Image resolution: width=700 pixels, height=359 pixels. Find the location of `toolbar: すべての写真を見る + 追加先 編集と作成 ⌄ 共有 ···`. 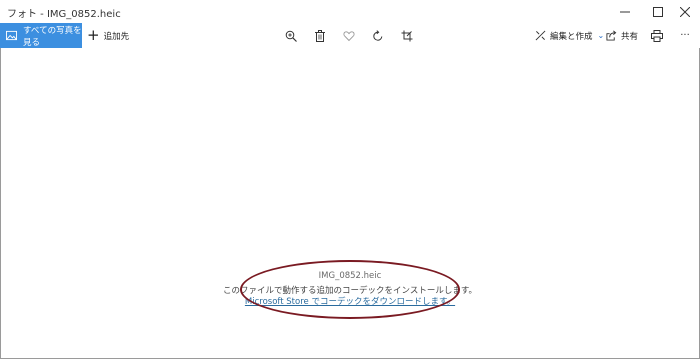

toolbar: すべての写真を見る + 追加先 編集と作成 ⌄ 共有 ··· is located at coordinates (350, 35).